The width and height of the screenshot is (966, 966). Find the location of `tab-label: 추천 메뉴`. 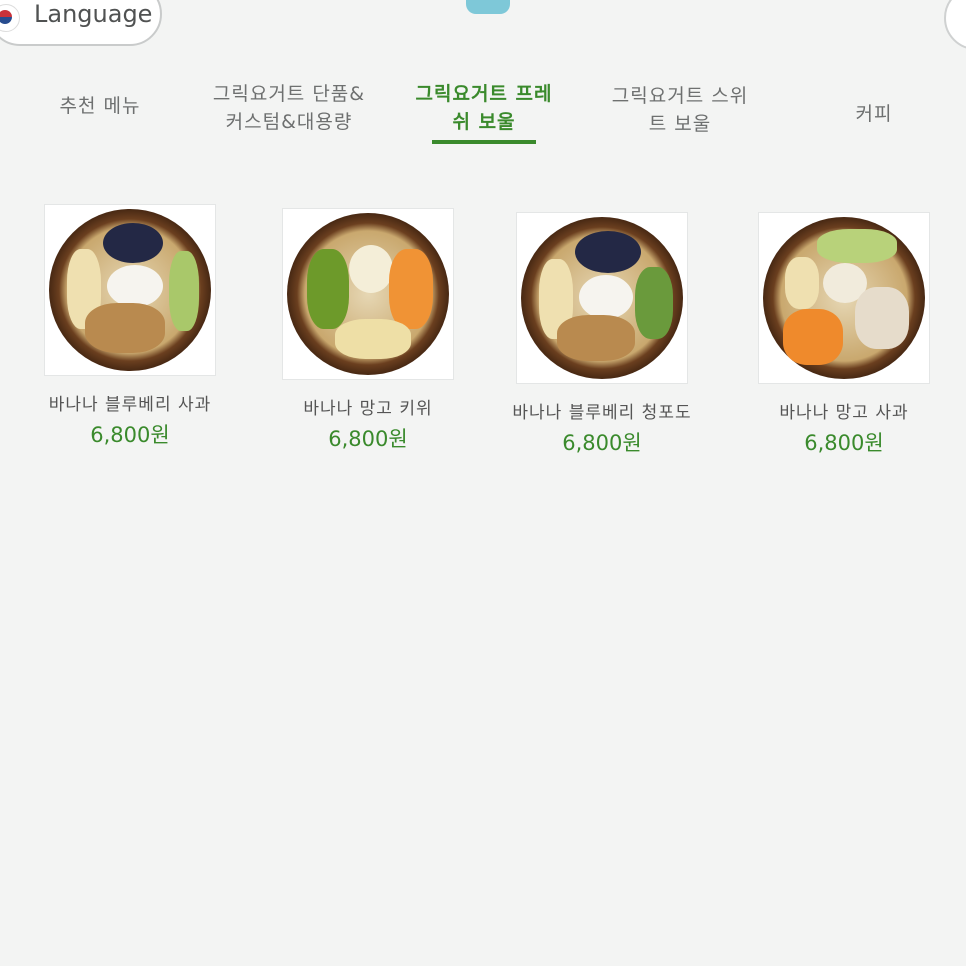

tab-label: 추천 메뉴 is located at coordinates (100, 106).